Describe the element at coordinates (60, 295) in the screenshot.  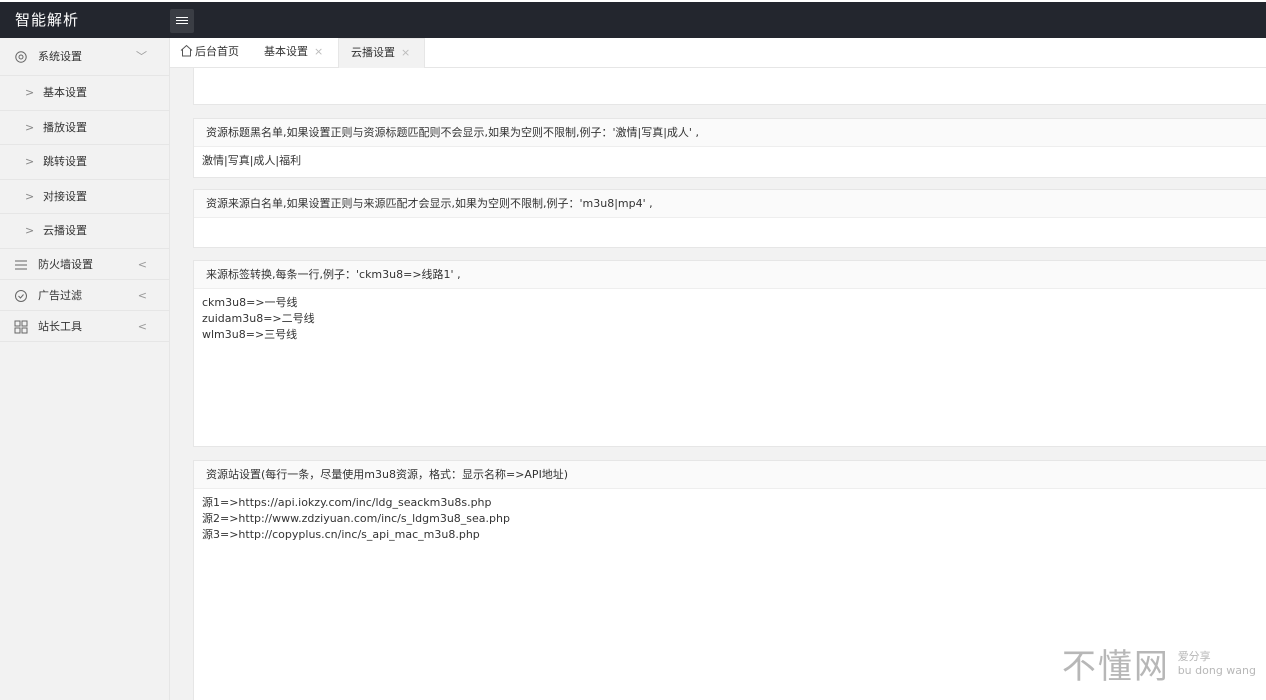
I see `sidebar-group-label: 广告过滤` at that location.